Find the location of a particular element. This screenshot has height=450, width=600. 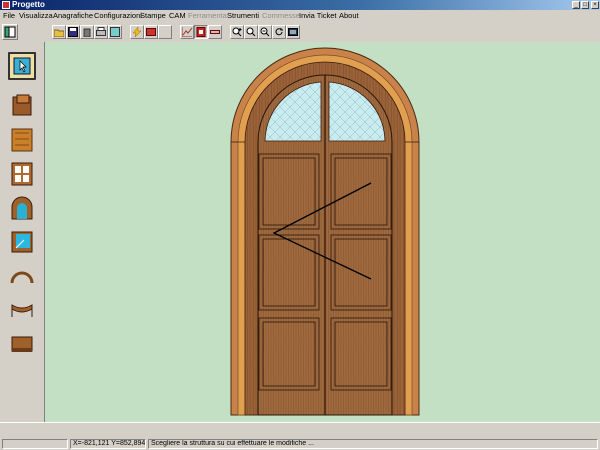

chart-icon is located at coordinates (187, 32).